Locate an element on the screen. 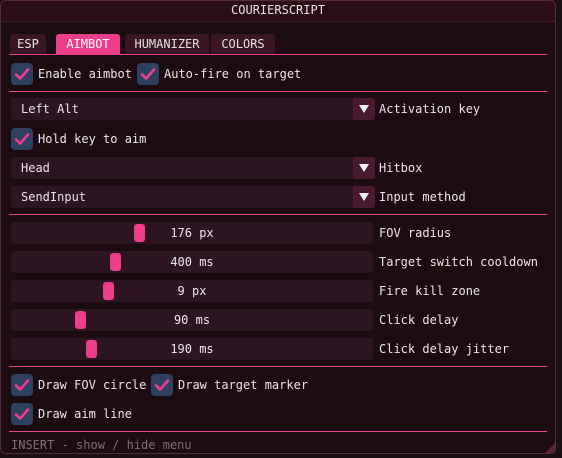 The width and height of the screenshot is (562, 458). draw-aim-line-checkbox: Draw aim line is located at coordinates (71, 414).